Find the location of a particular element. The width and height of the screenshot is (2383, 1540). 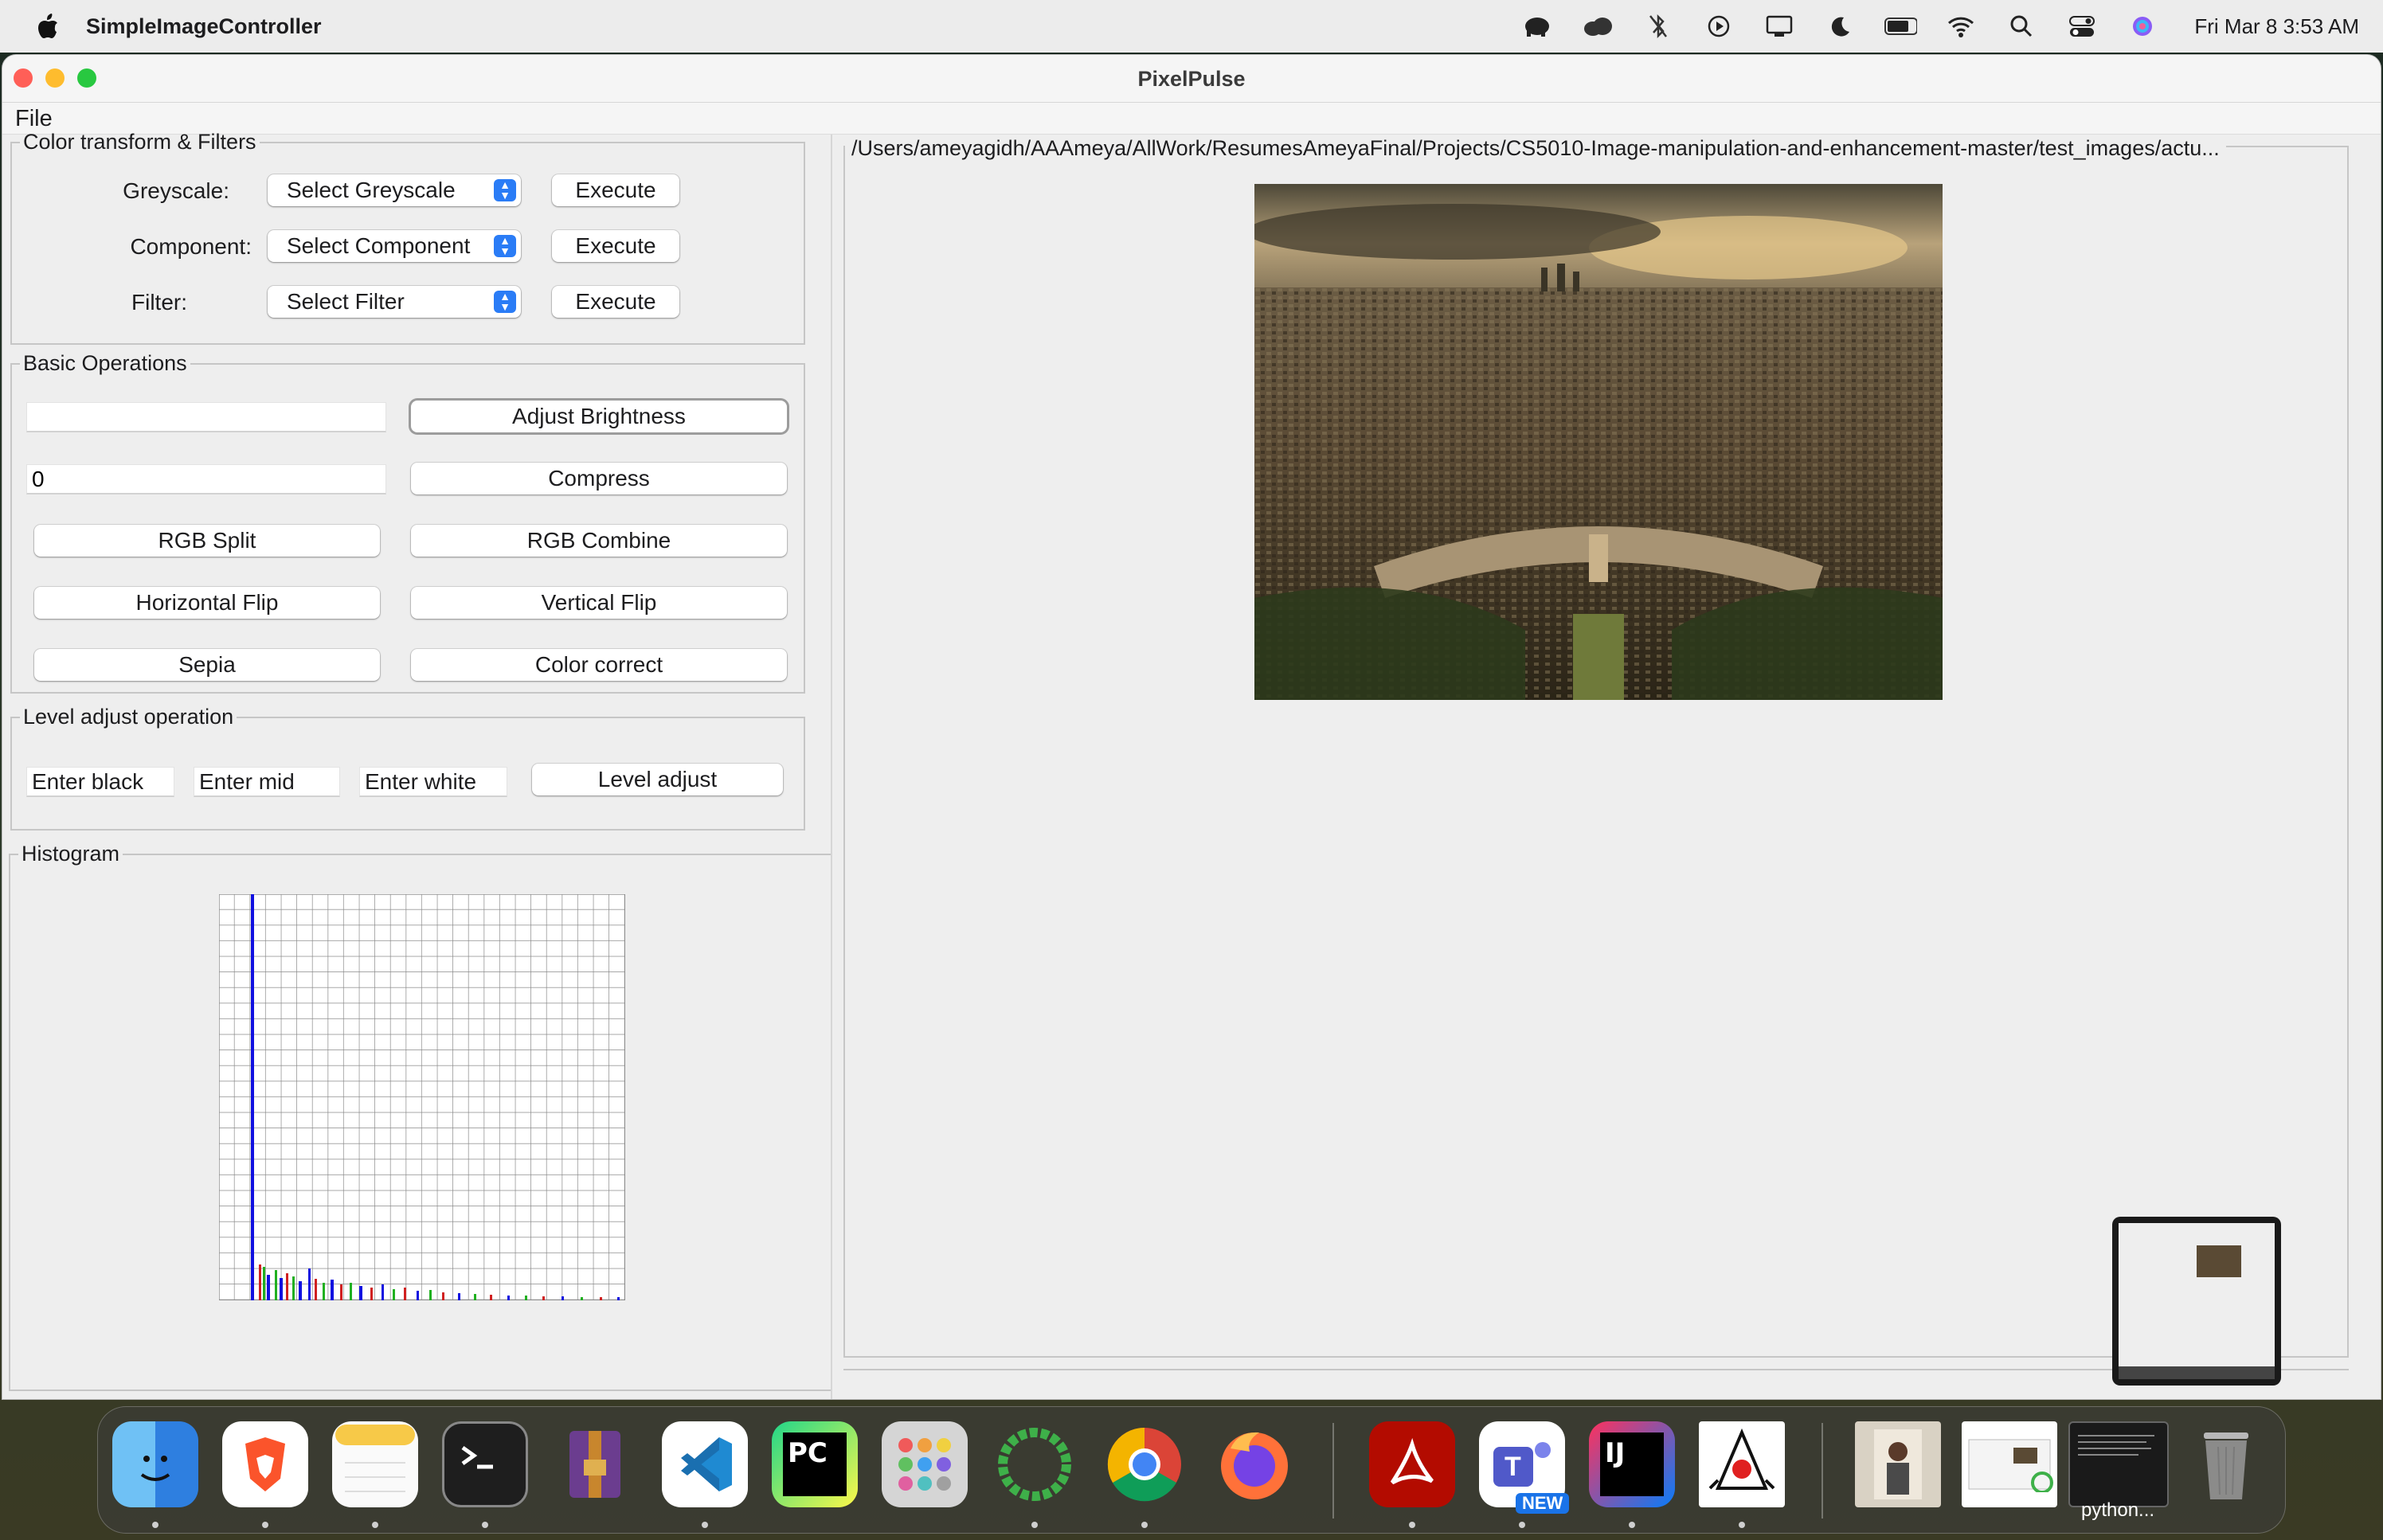

title-bar: PixelPulse is located at coordinates (1191, 79).